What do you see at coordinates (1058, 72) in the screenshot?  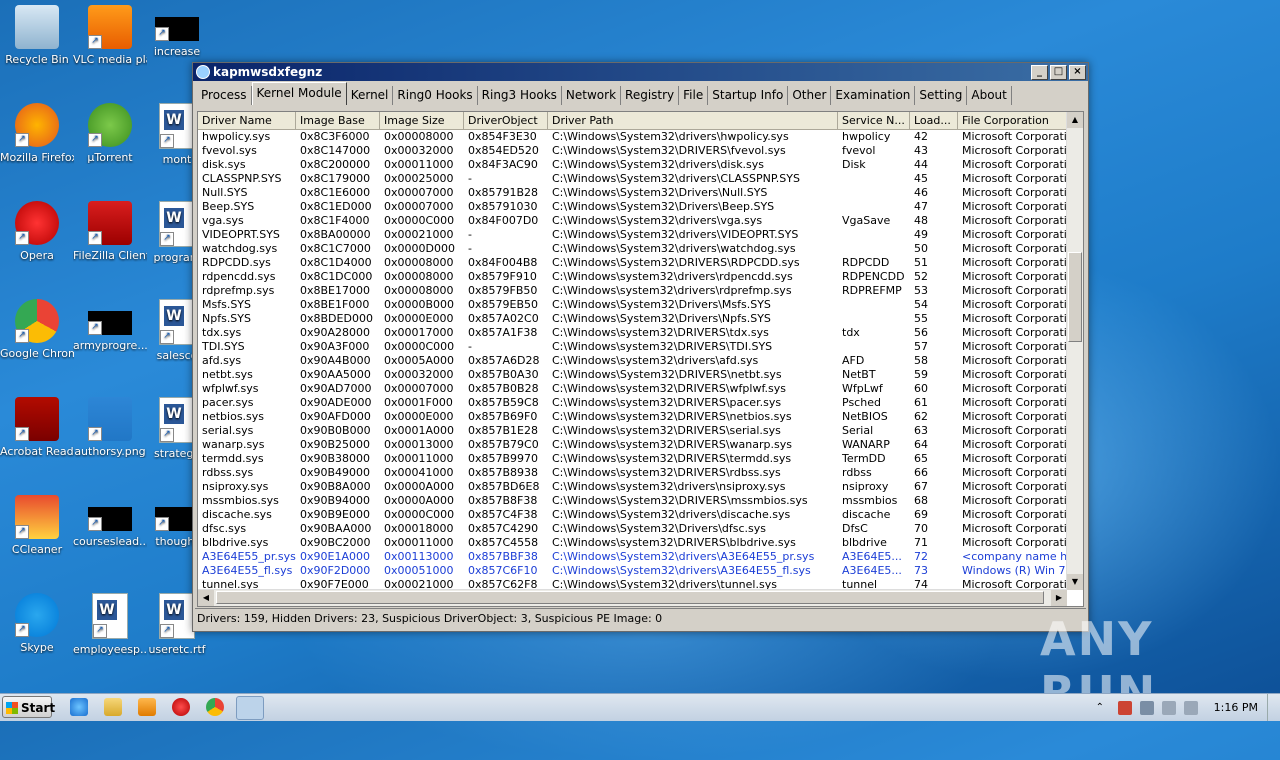 I see `maximize-button: □` at bounding box center [1058, 72].